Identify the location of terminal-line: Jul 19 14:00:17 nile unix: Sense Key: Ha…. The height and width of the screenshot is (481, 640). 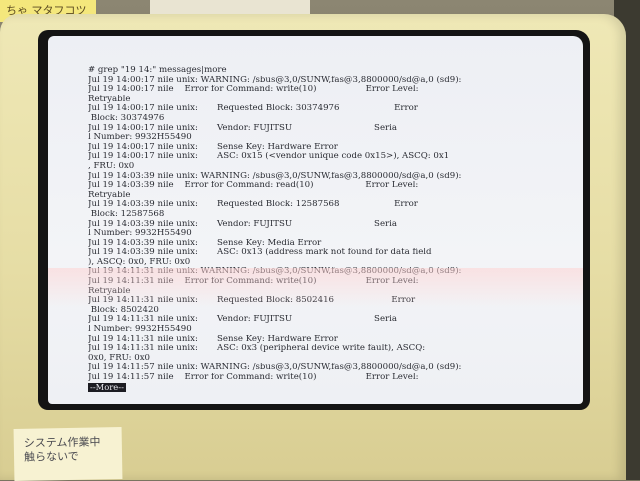
(213, 147).